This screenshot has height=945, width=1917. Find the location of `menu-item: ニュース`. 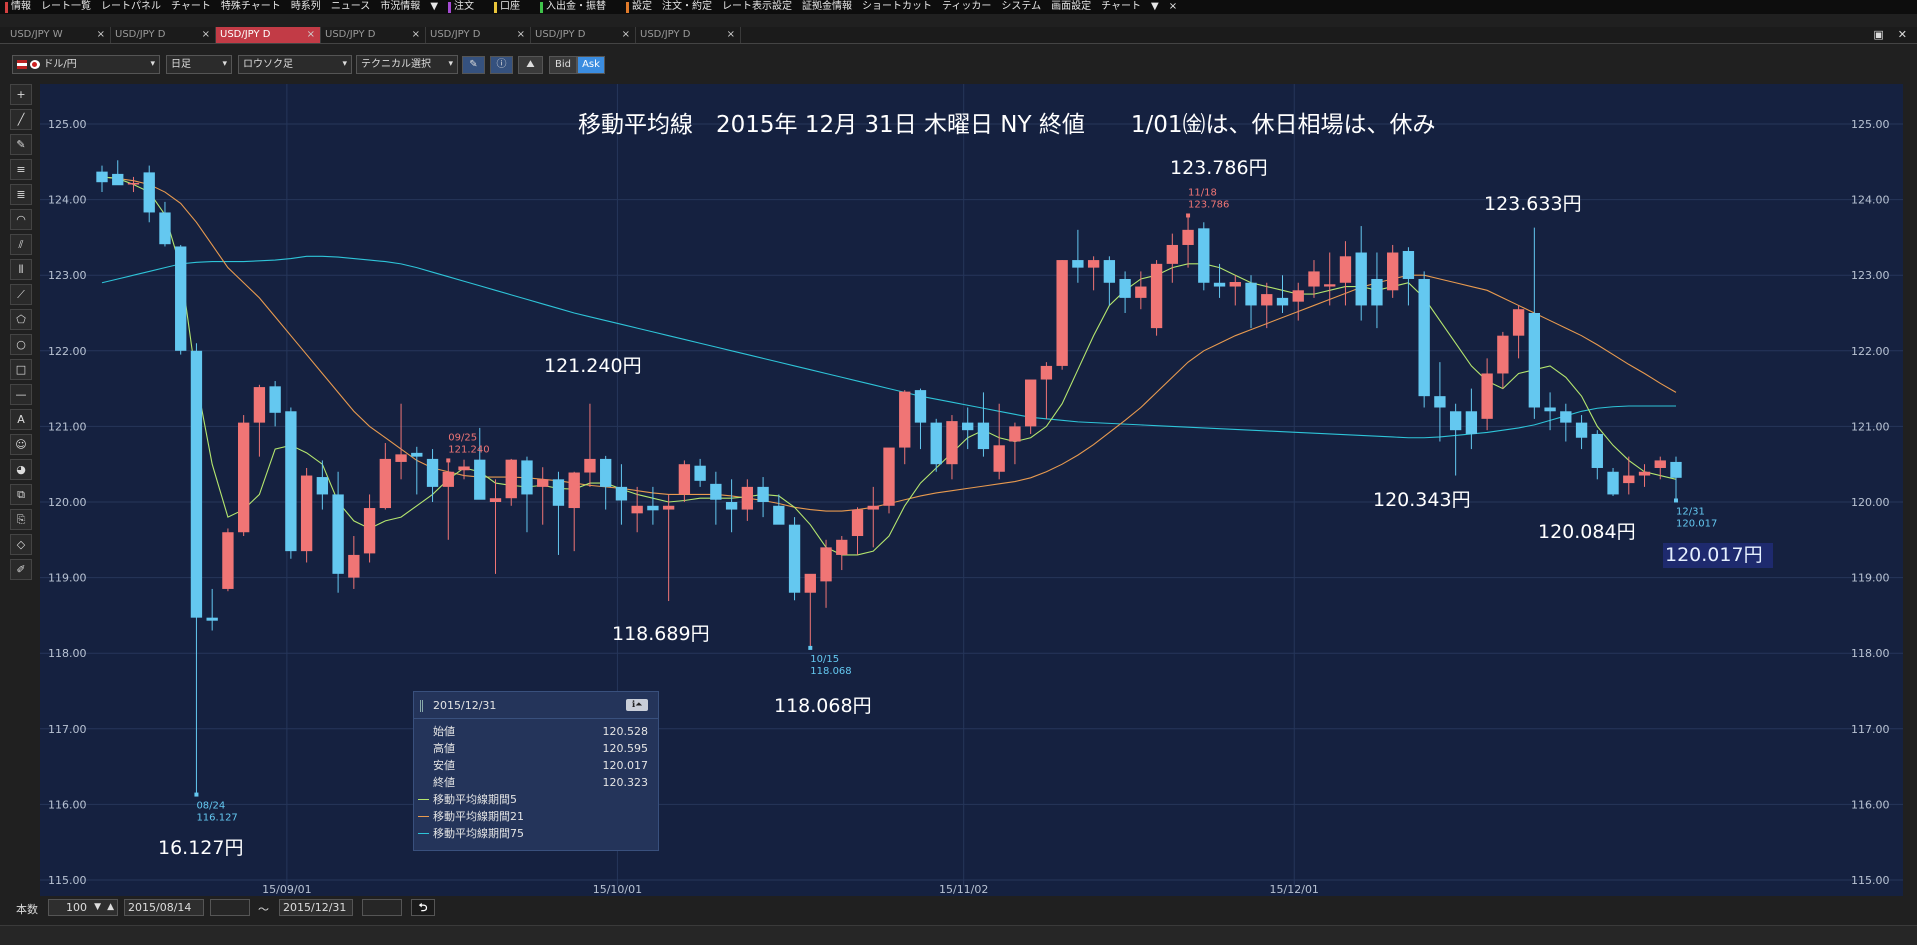

menu-item: ニュース is located at coordinates (351, 7).